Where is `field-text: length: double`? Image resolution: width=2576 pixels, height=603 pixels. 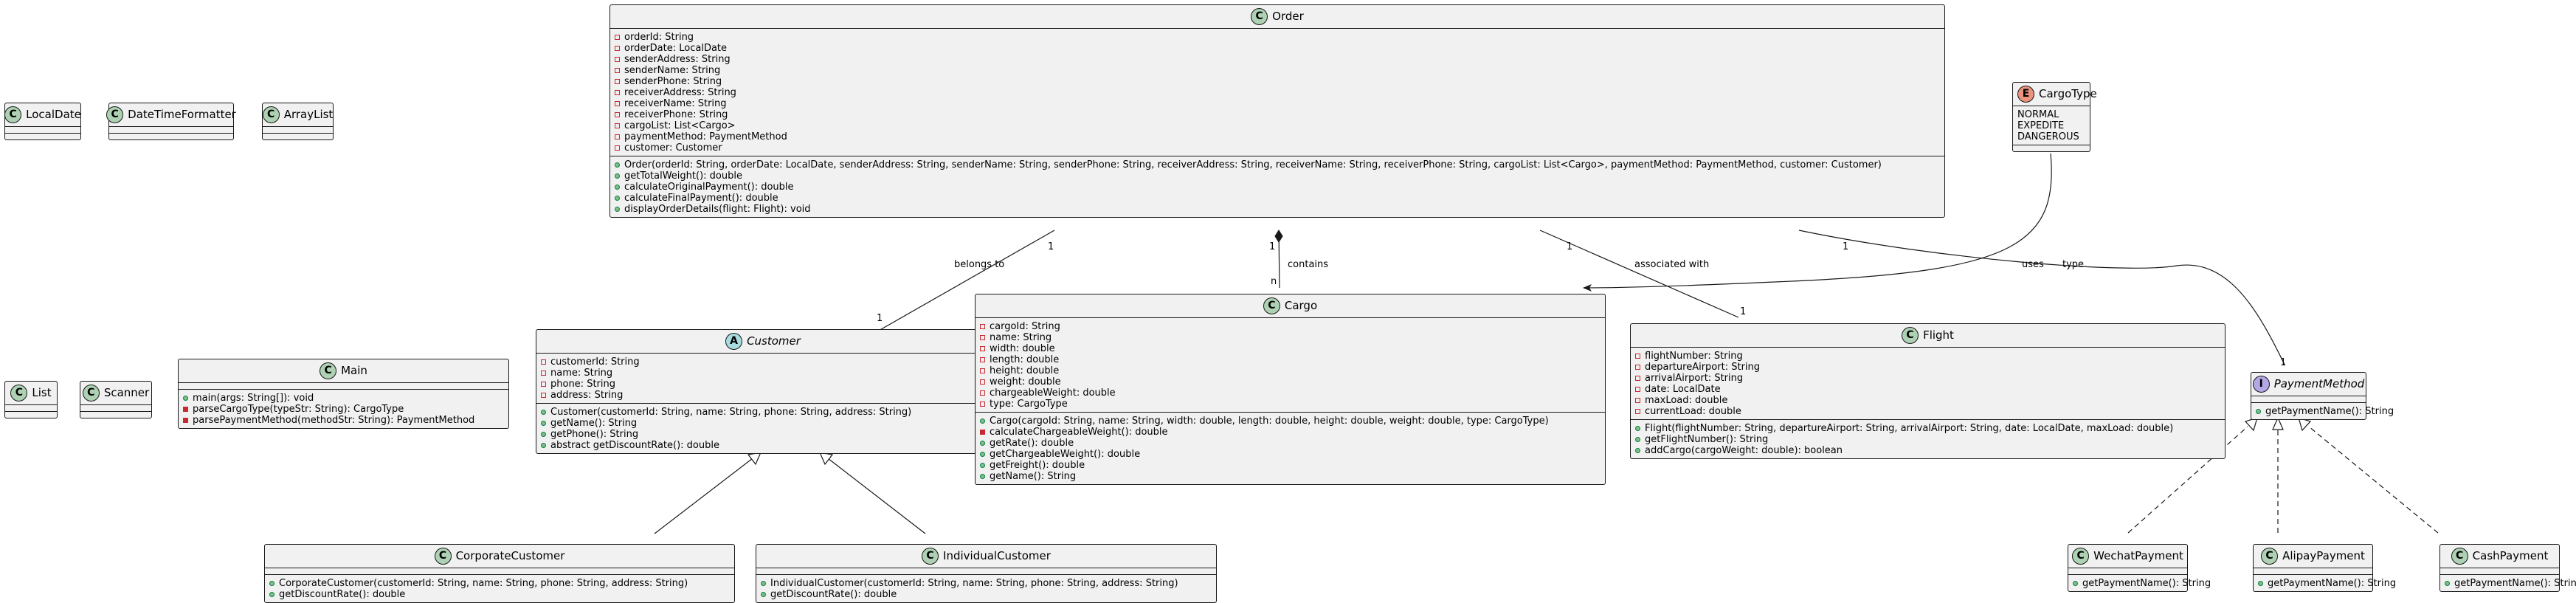
field-text: length: double is located at coordinates (1025, 359).